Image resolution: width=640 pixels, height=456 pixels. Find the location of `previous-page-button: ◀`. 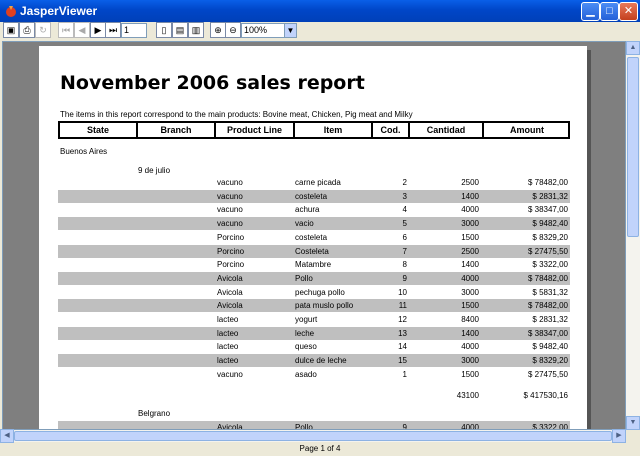

previous-page-button: ◀ is located at coordinates (82, 30).